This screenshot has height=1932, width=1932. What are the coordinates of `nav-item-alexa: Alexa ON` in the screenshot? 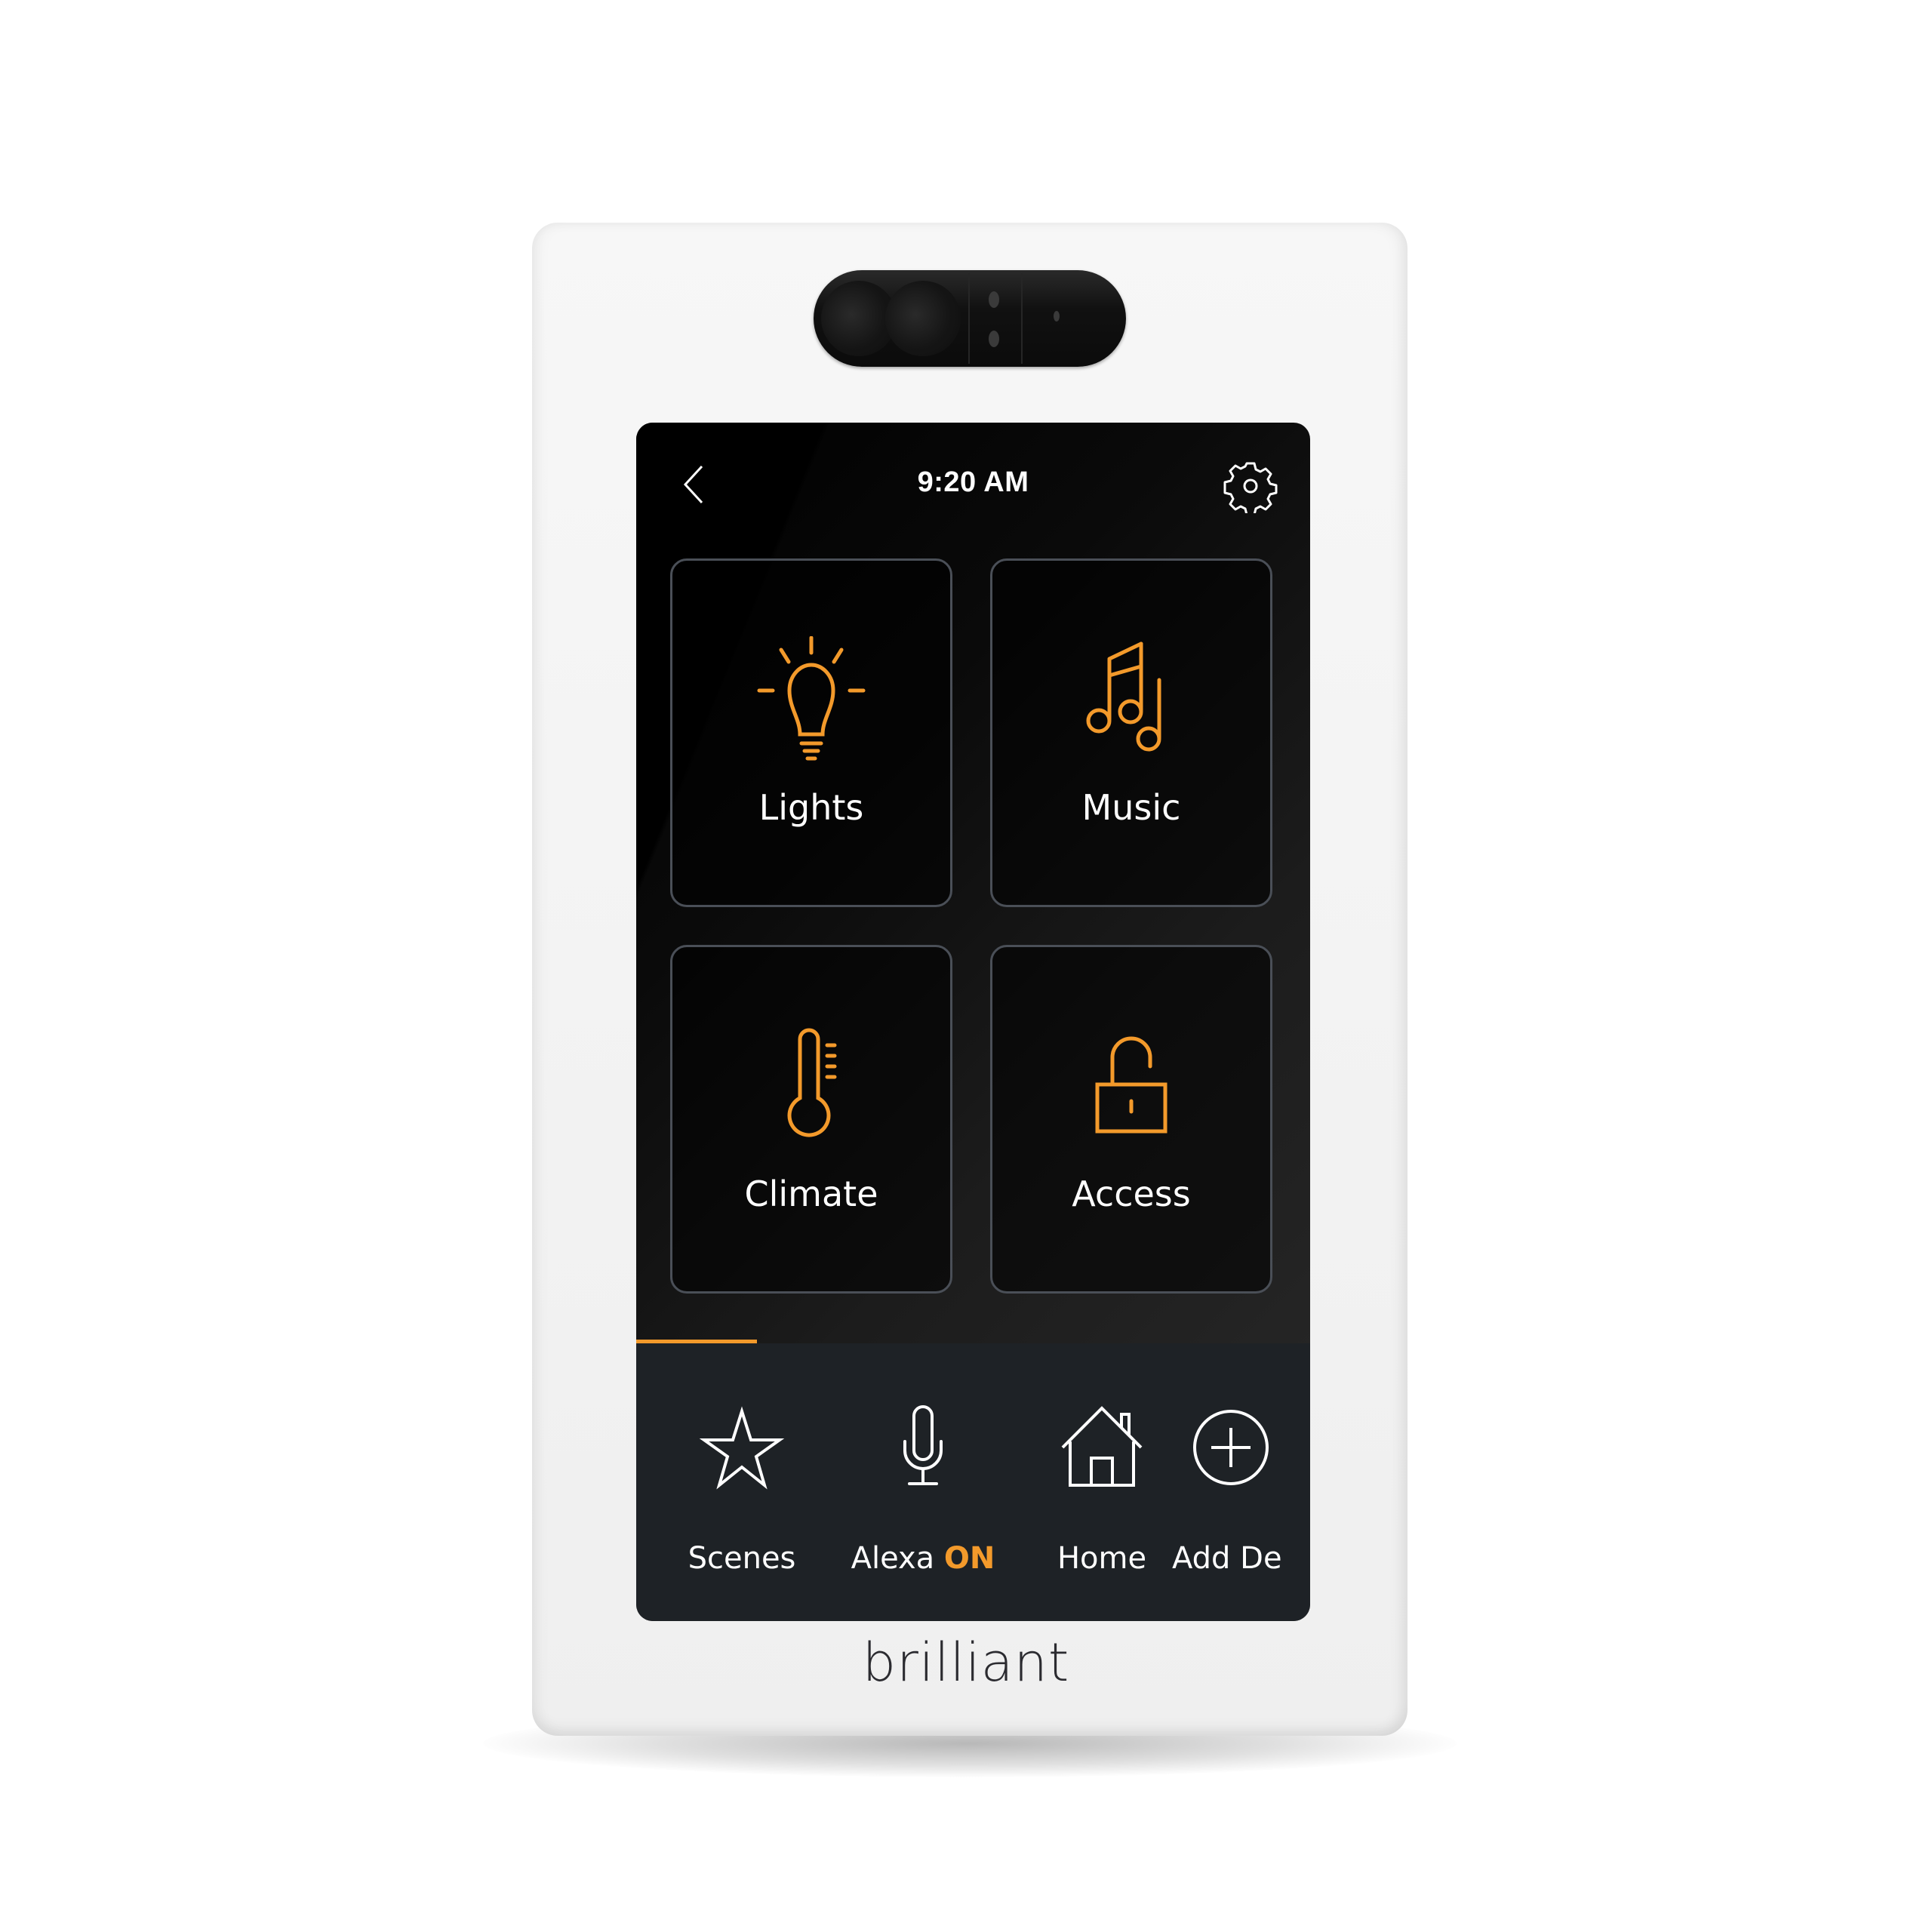 It's located at (923, 1502).